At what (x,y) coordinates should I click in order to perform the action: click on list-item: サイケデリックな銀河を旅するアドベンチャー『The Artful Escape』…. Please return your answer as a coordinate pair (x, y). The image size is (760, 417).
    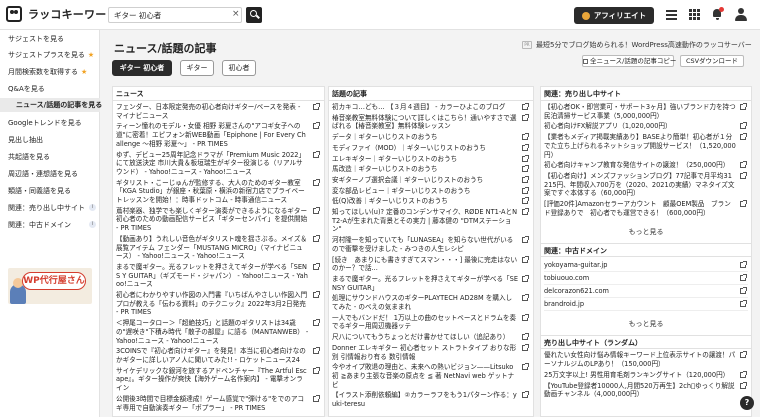
    Looking at the image, I should click on (218, 379).